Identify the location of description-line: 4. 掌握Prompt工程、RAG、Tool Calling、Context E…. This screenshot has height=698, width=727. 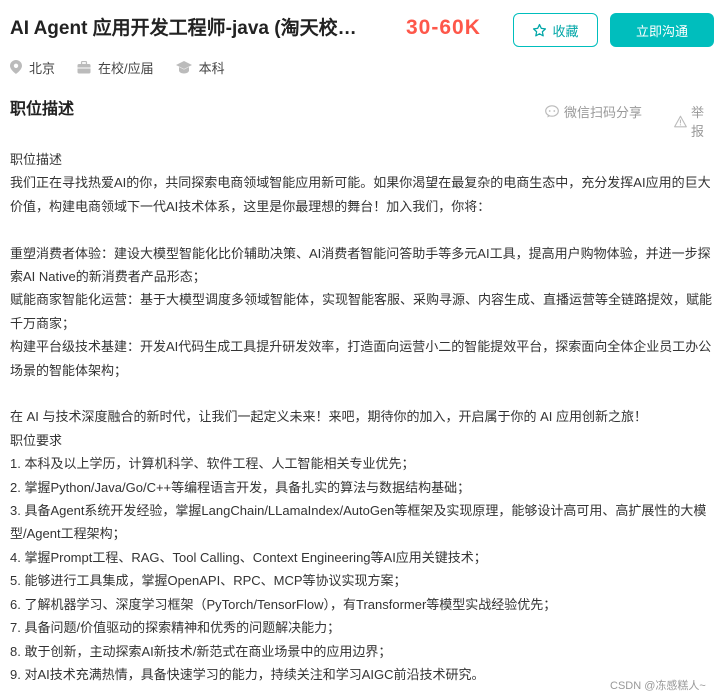
(248, 557).